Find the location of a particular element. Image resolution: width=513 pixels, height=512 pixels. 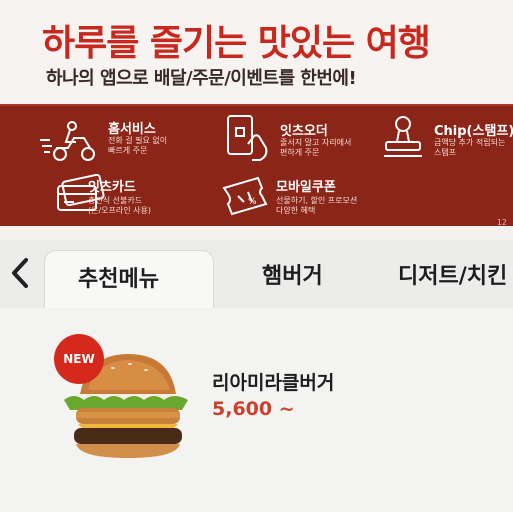

coupon-icon: % is located at coordinates (245, 196).